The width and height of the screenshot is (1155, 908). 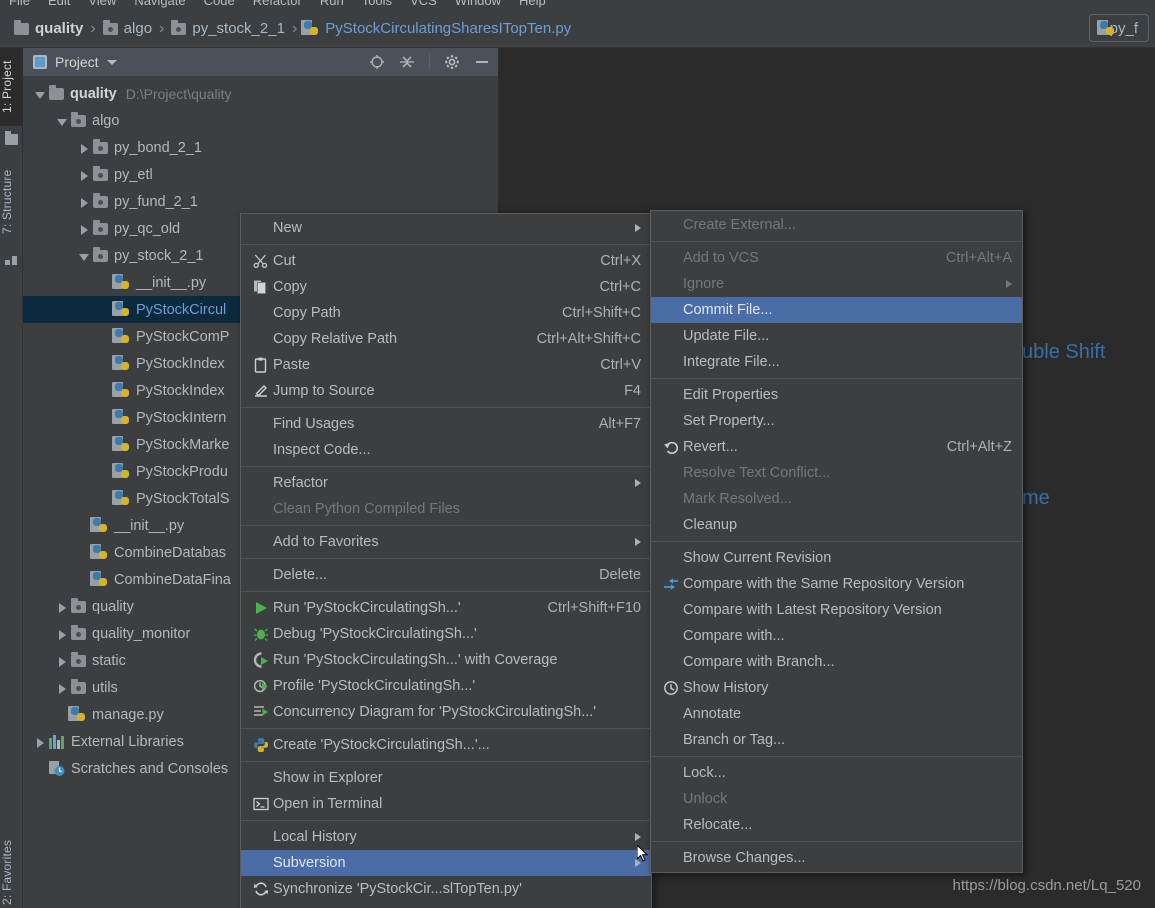 I want to click on menu-item-jump-to-source: Jump to Source F4, so click(x=446, y=391).